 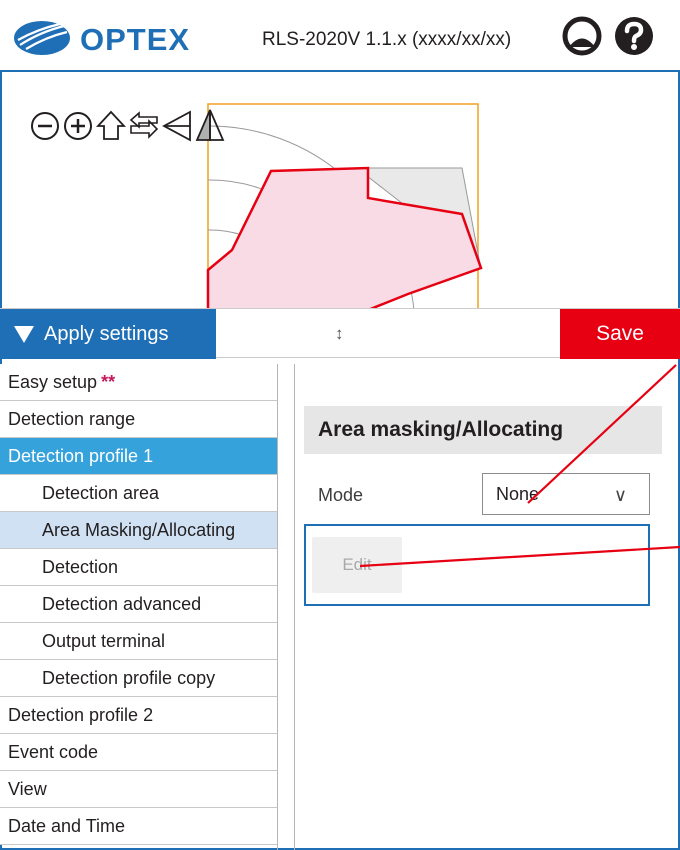 What do you see at coordinates (78, 124) in the screenshot?
I see `zoom-in-icon` at bounding box center [78, 124].